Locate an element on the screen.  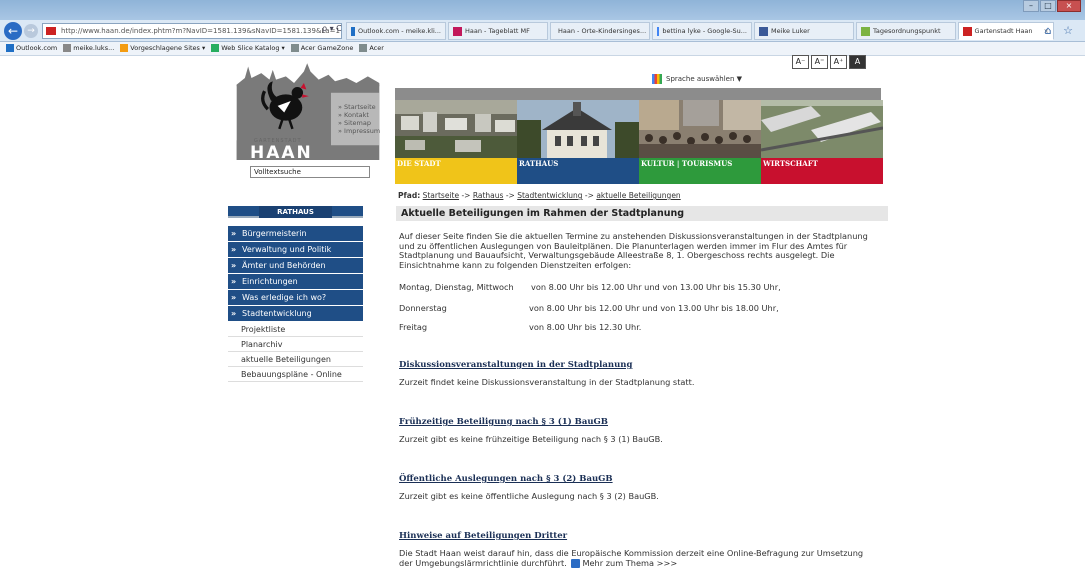
favorite-label: Acer GameZone is located at coordinates (327, 48).